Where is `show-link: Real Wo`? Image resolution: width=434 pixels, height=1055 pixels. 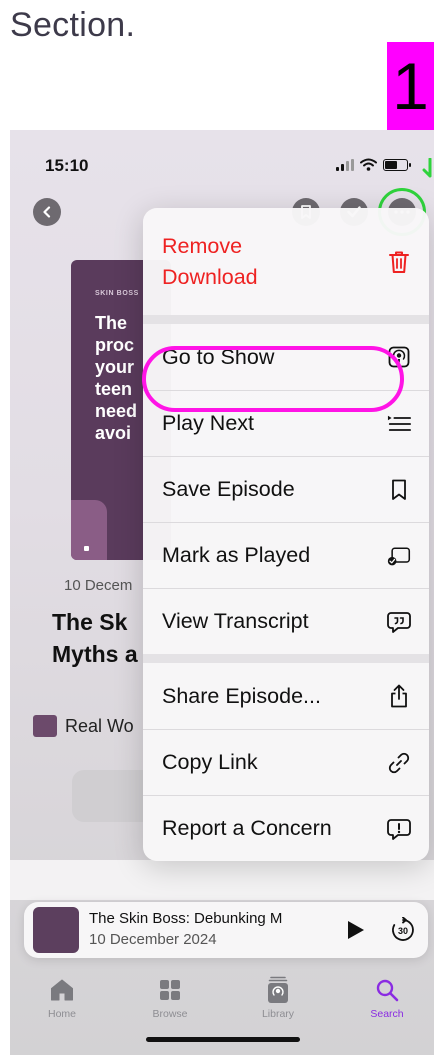
show-link: Real Wo is located at coordinates (83, 726).